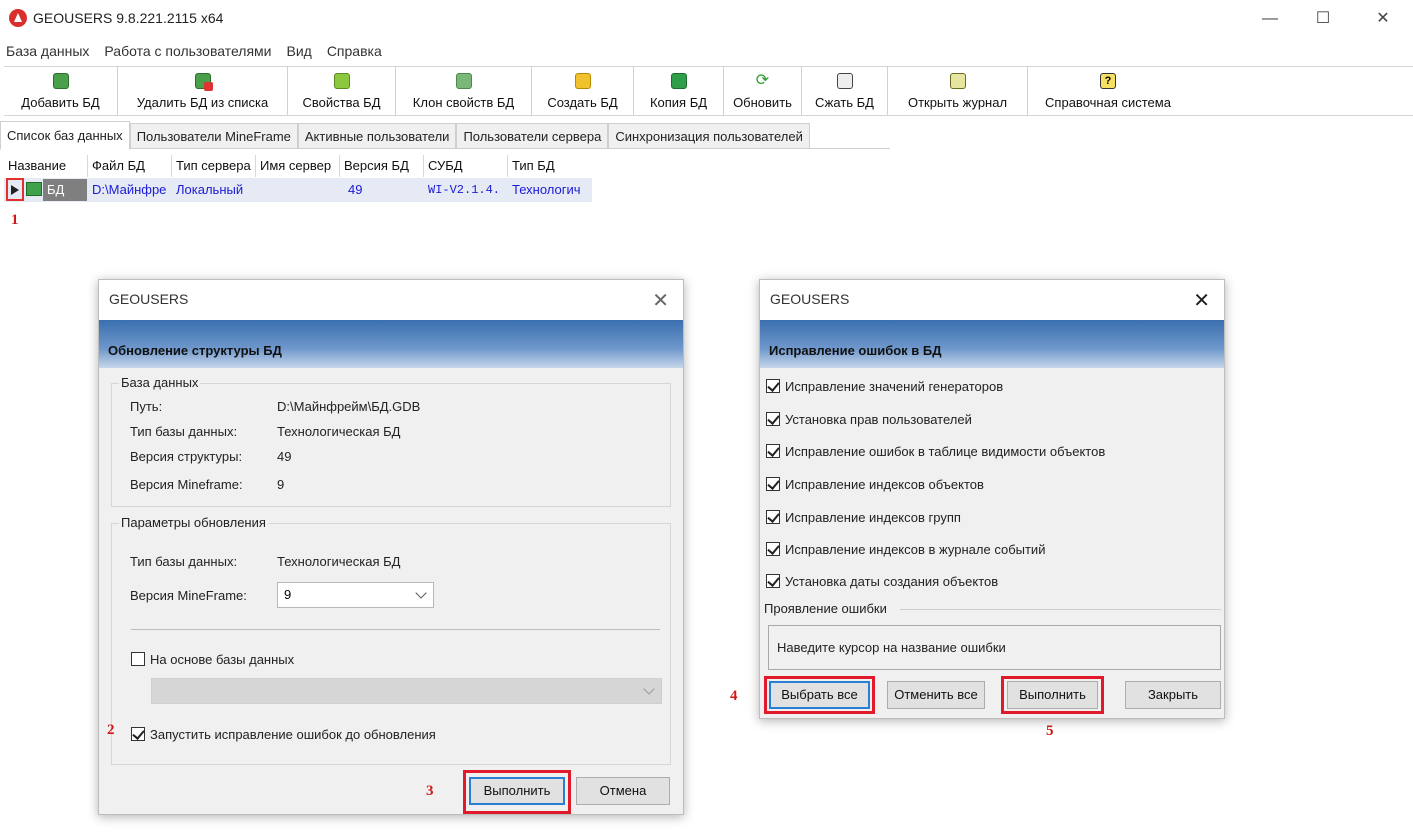 The width and height of the screenshot is (1413, 835). I want to click on option-label: Установка прав пользователей, so click(878, 419).